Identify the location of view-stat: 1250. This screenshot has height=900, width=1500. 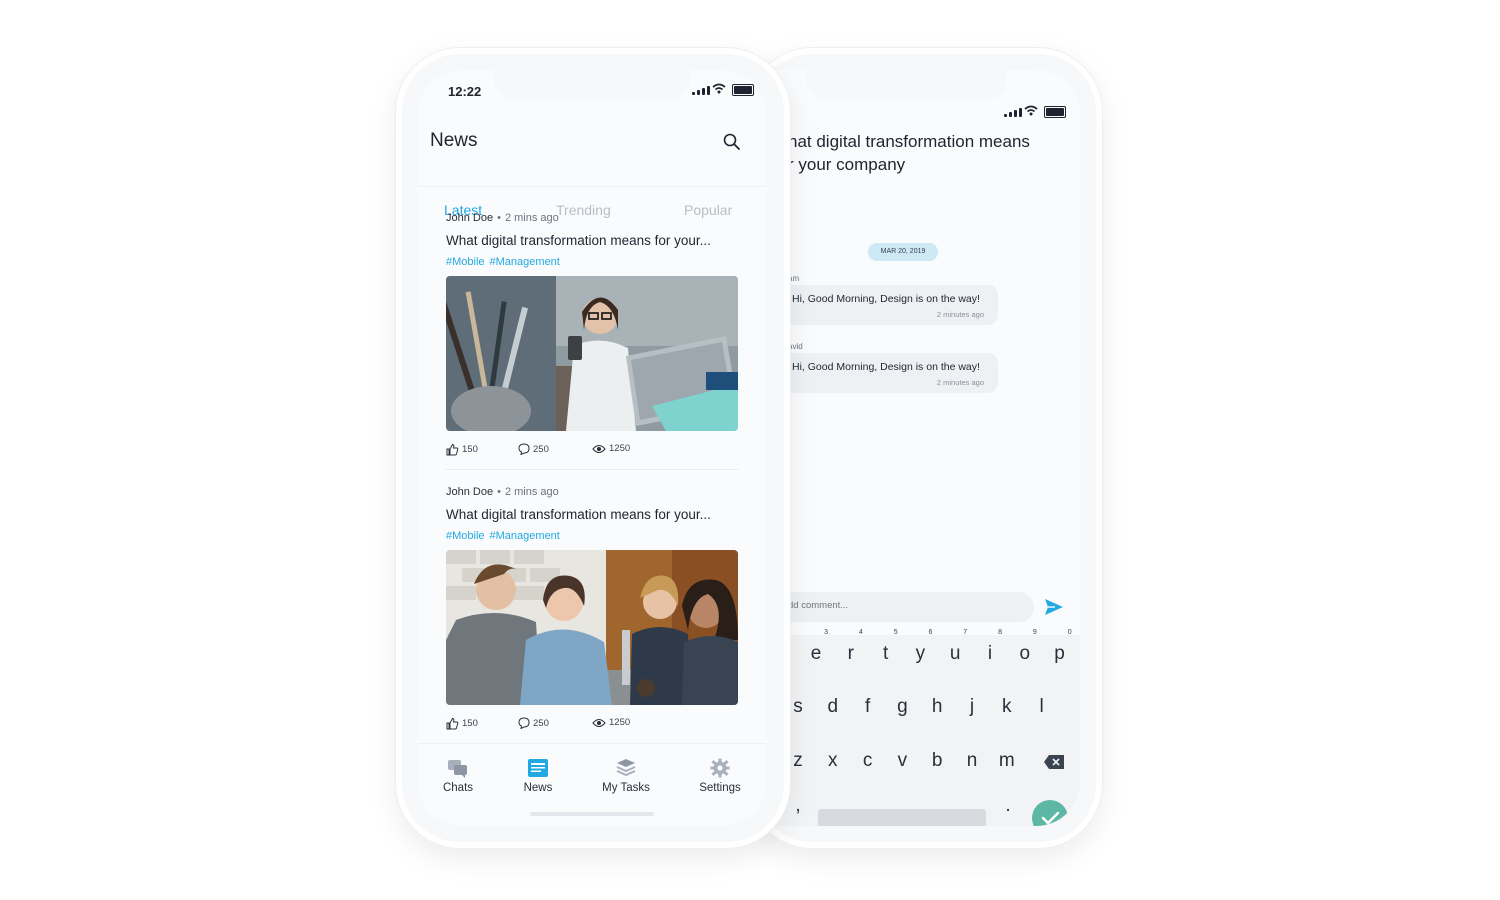
(611, 448).